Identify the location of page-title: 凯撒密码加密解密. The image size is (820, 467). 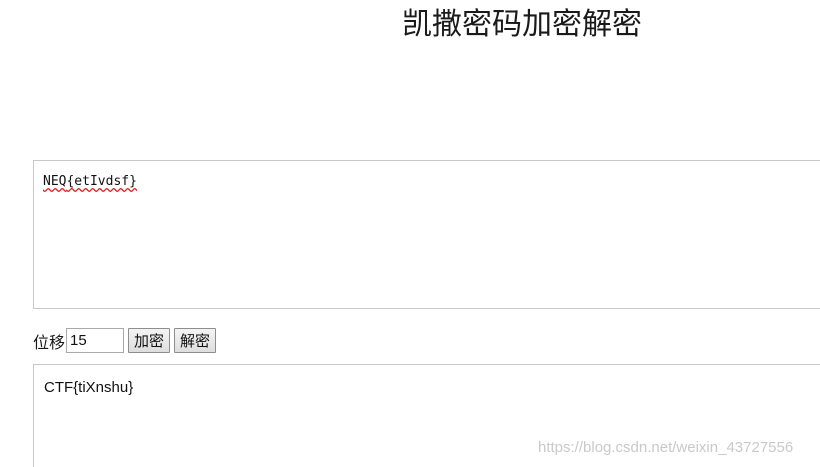
(522, 24).